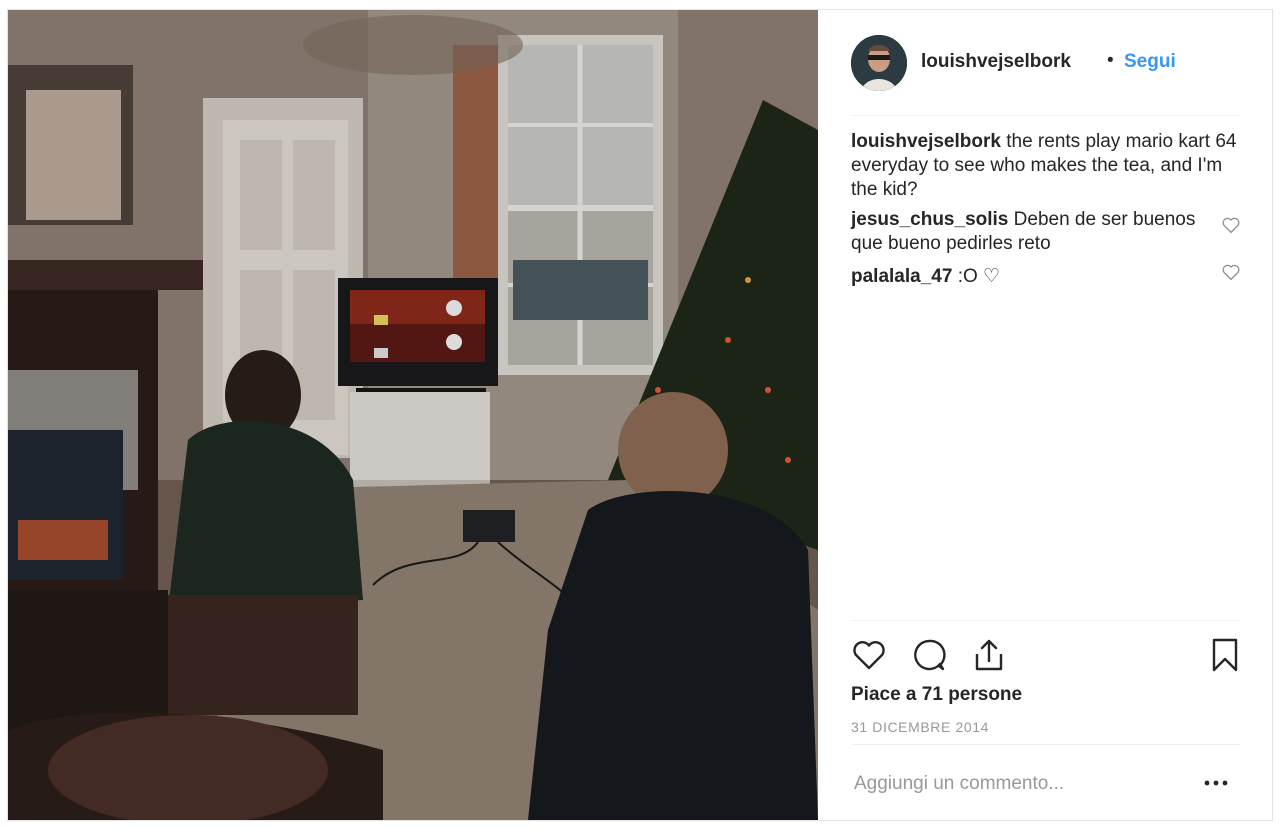 Image resolution: width=1280 pixels, height=828 pixels. I want to click on share-icon, so click(989, 655).